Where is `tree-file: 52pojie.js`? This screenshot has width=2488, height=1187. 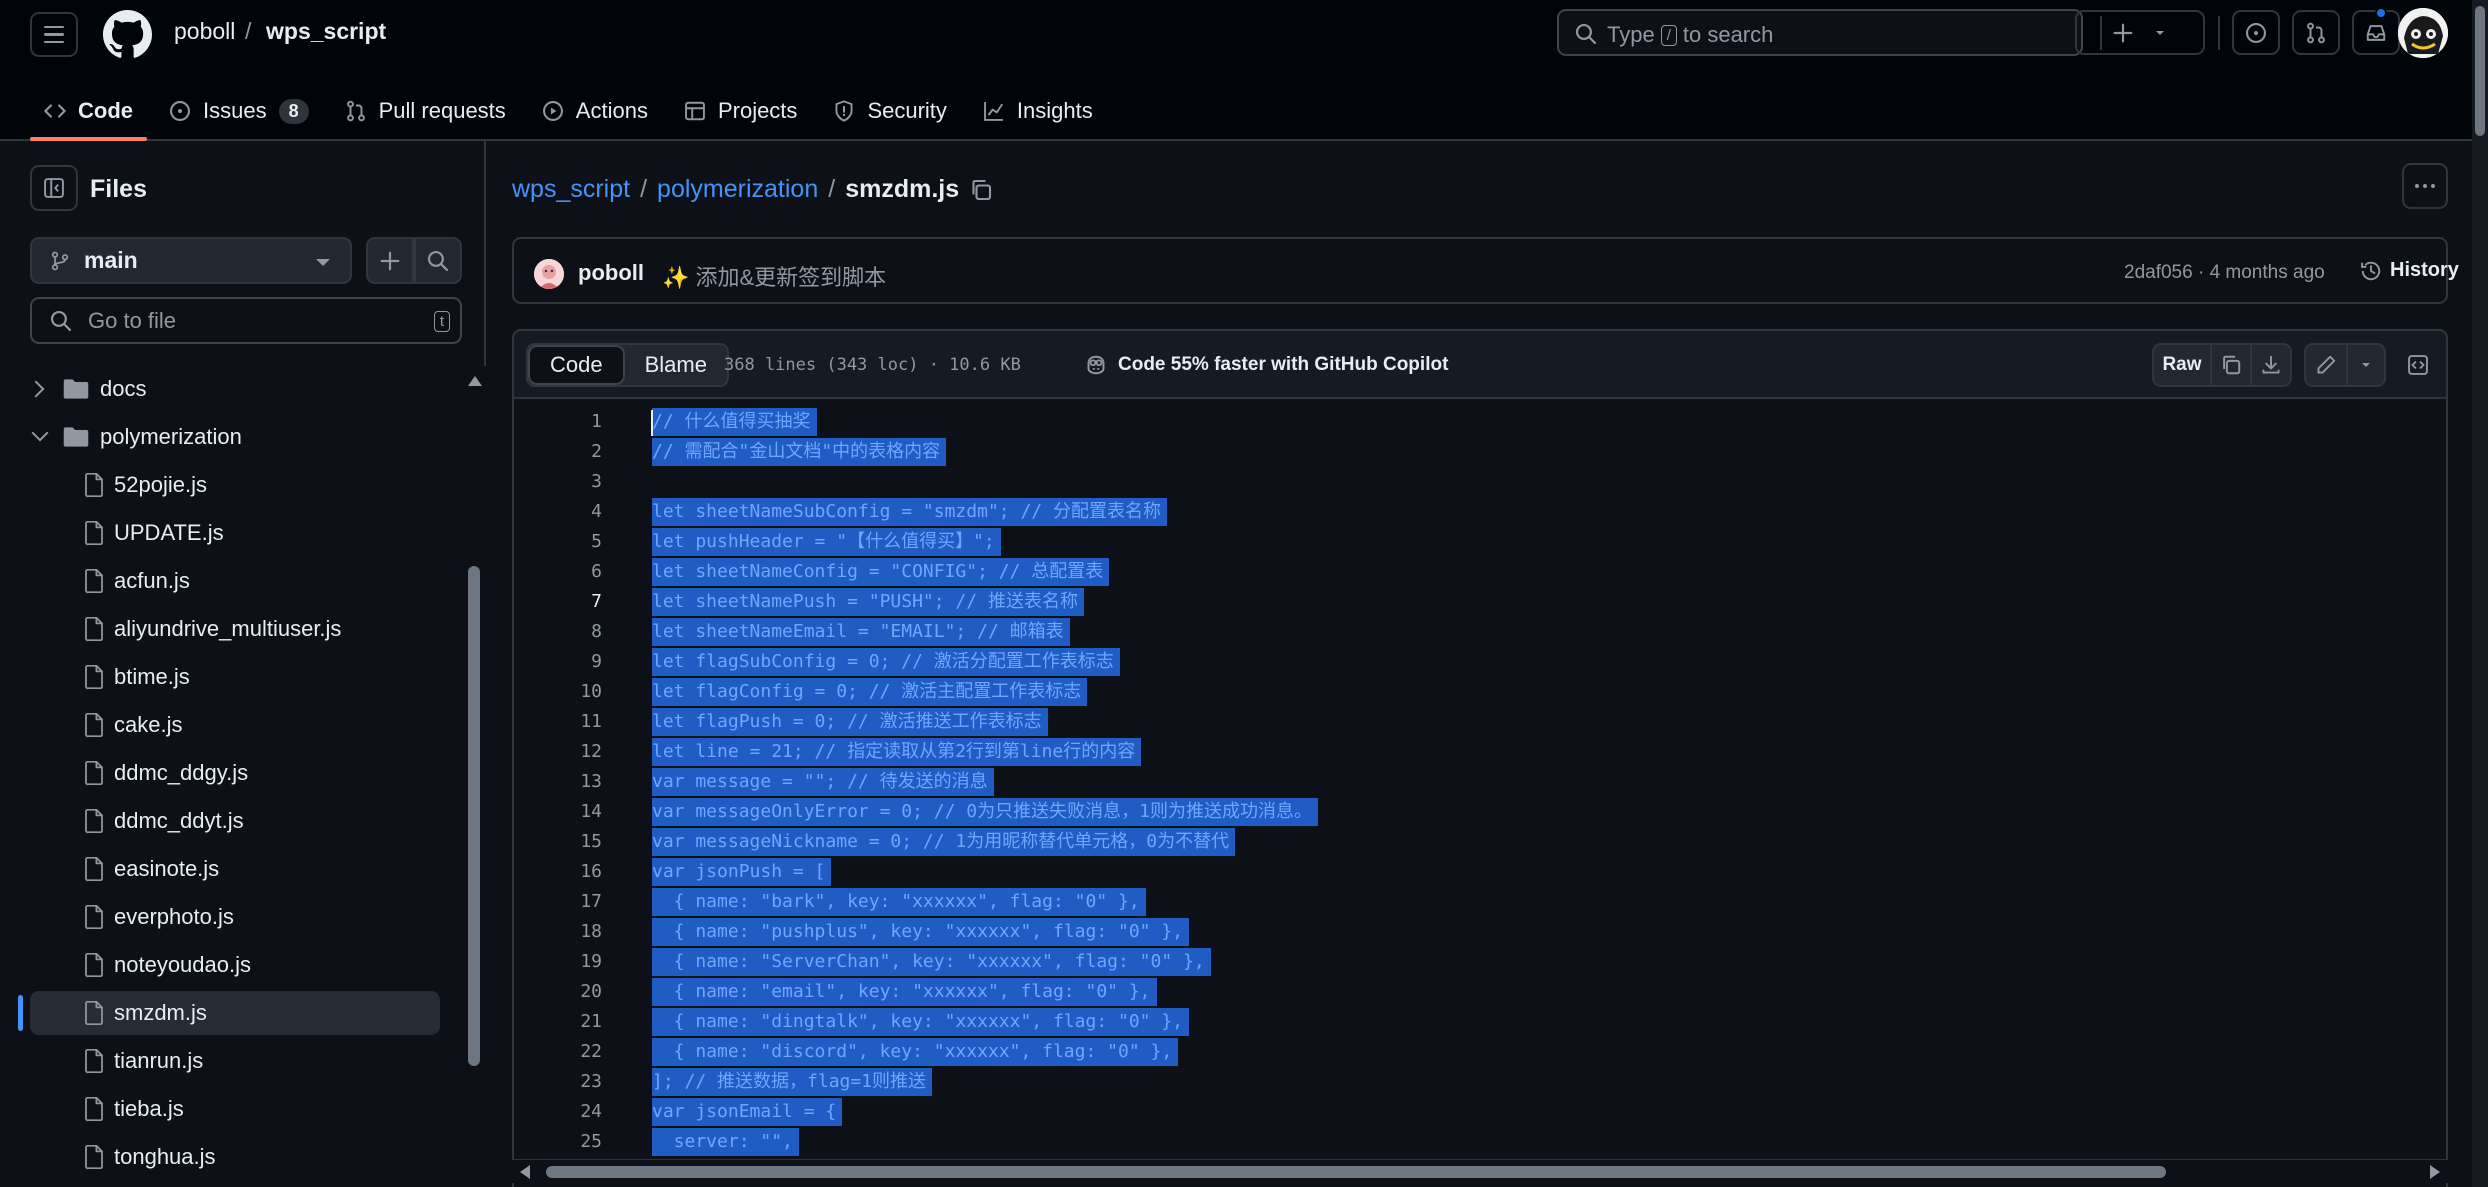
tree-file: 52pojie.js is located at coordinates (220, 485).